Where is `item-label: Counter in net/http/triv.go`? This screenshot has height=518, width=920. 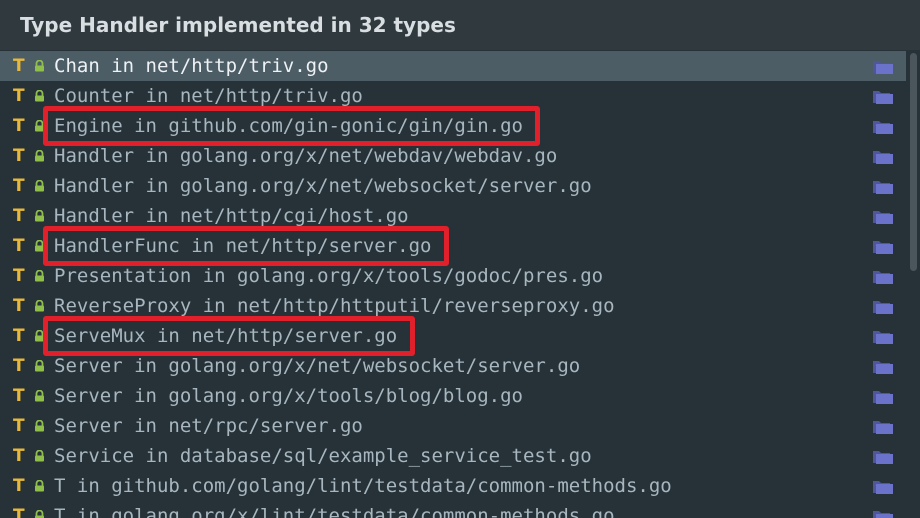 item-label: Counter in net/http/triv.go is located at coordinates (208, 96).